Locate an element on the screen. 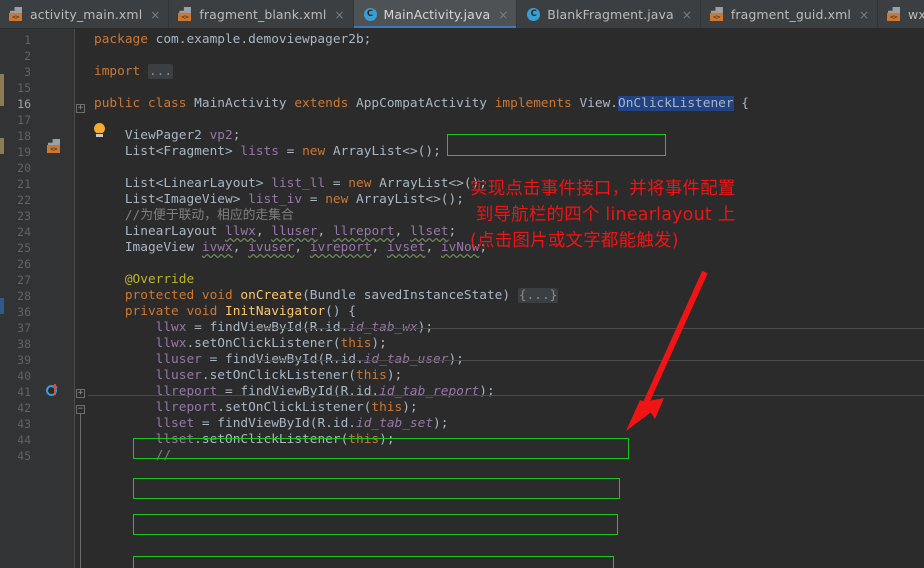 This screenshot has width=924, height=568. line-number: 17 is located at coordinates (24, 120).